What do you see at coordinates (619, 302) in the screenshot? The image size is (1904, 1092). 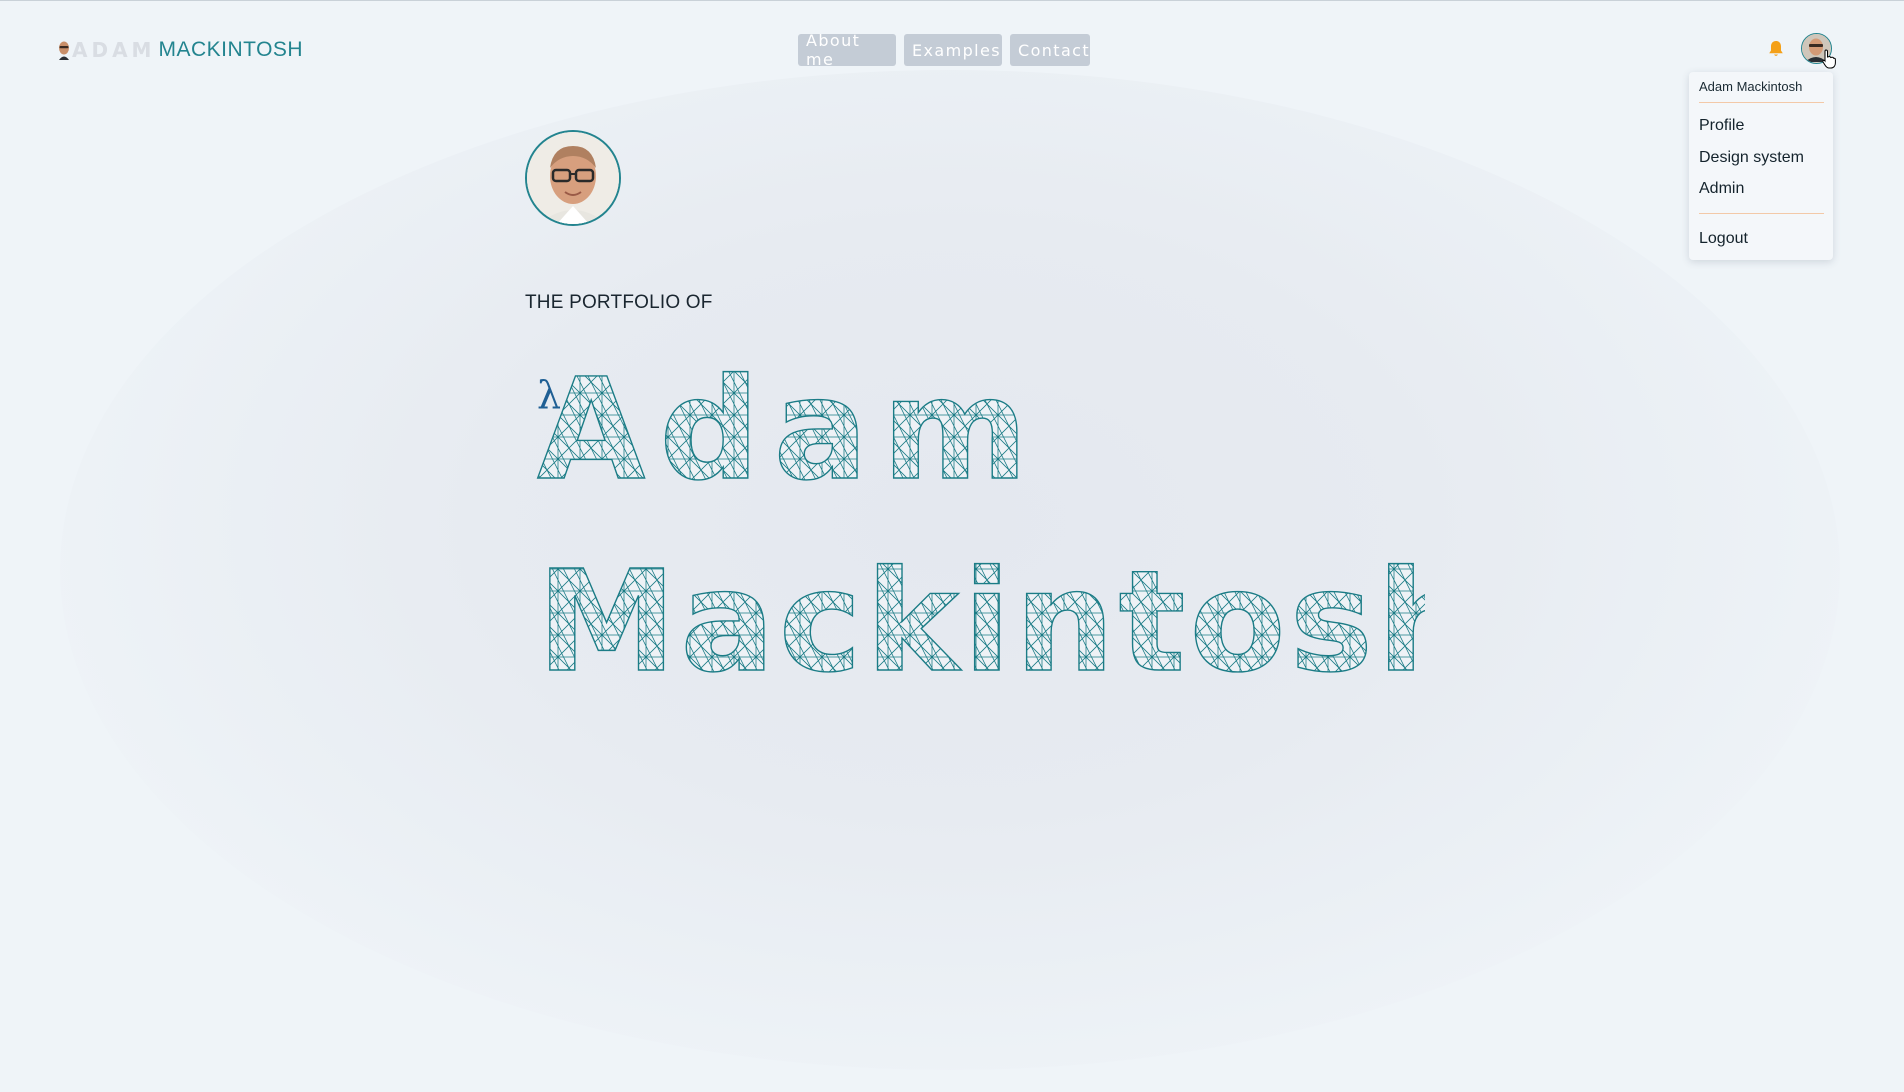 I see `portfolio-eyebrow: THE PORTFOLIO OF` at bounding box center [619, 302].